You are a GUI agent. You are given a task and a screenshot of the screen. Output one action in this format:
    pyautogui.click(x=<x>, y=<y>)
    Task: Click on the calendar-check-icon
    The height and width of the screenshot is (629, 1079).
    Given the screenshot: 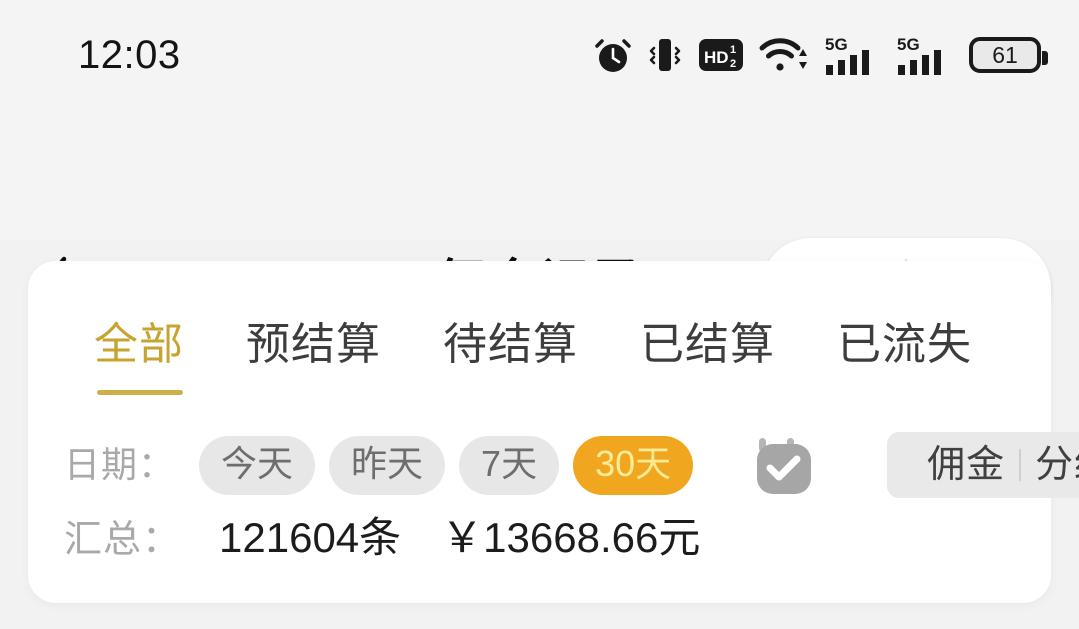 What is the action you would take?
    pyautogui.click(x=784, y=465)
    